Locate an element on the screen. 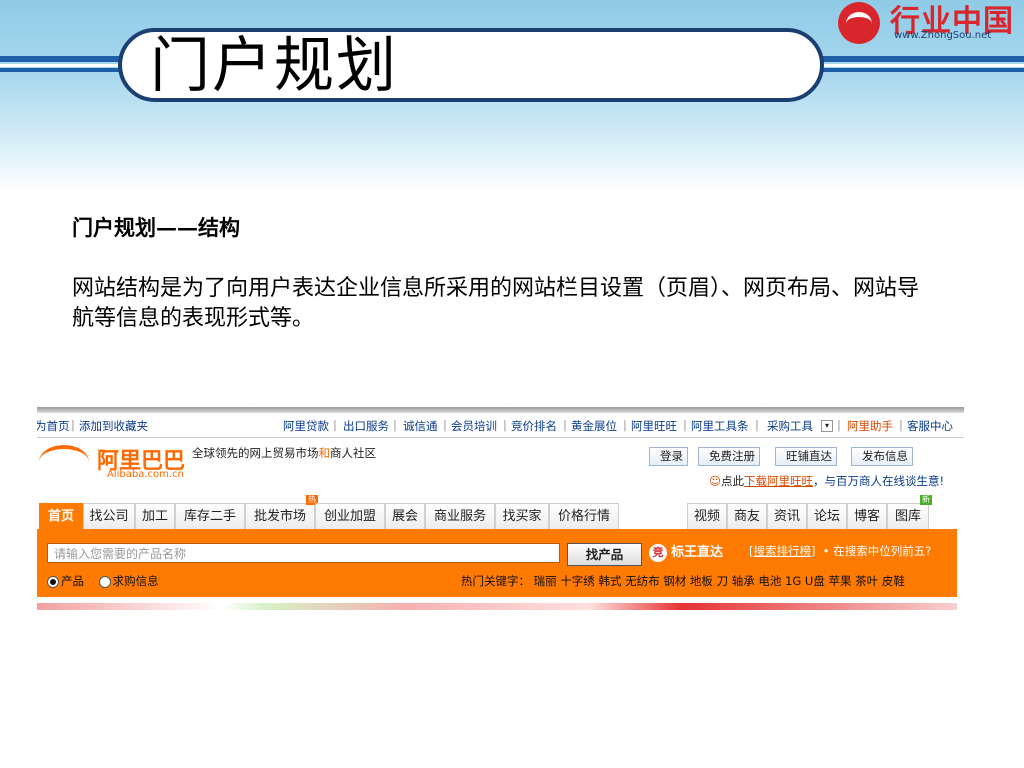  tab-video: 视频 is located at coordinates (707, 516).